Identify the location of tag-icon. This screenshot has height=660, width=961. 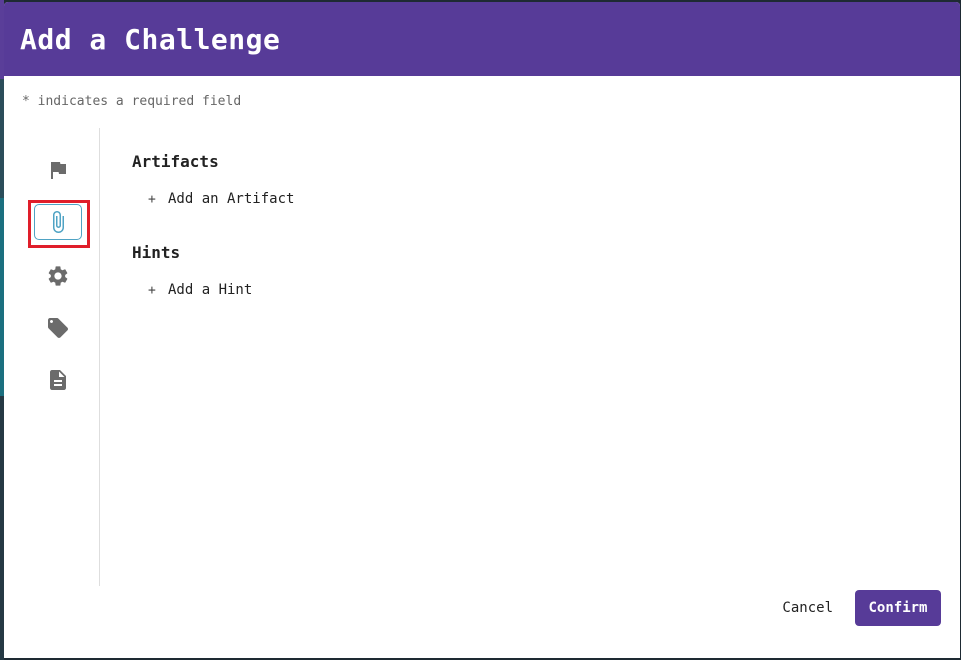
(58, 328).